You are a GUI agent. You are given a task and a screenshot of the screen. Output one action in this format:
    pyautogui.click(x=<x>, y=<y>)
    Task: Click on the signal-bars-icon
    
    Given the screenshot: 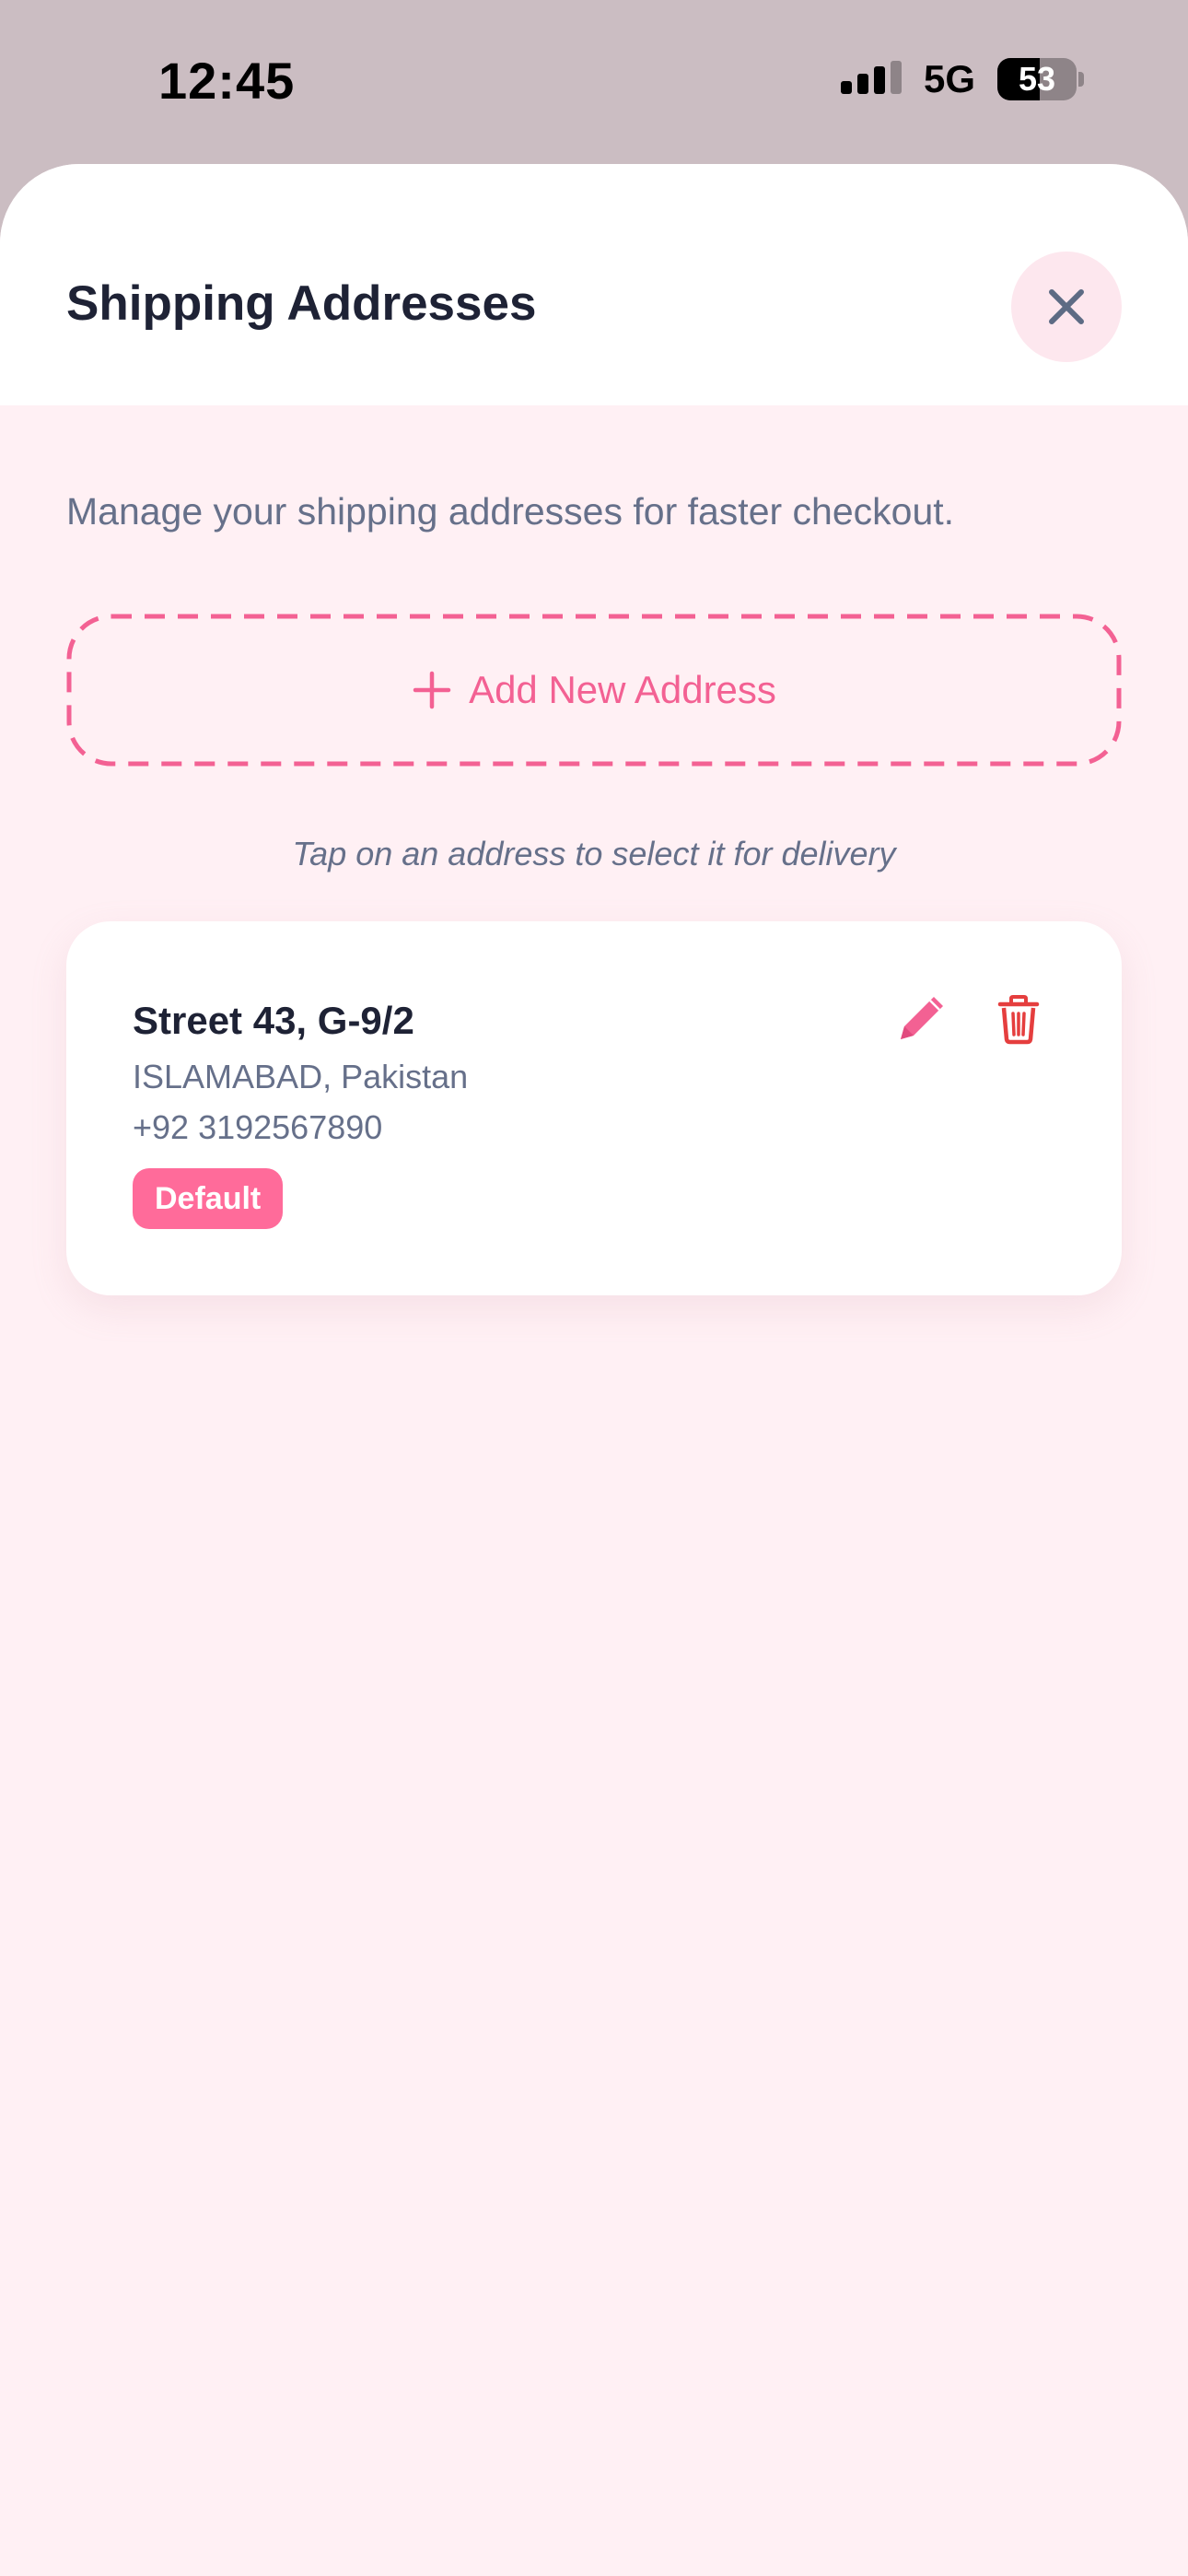 What is the action you would take?
    pyautogui.click(x=871, y=77)
    